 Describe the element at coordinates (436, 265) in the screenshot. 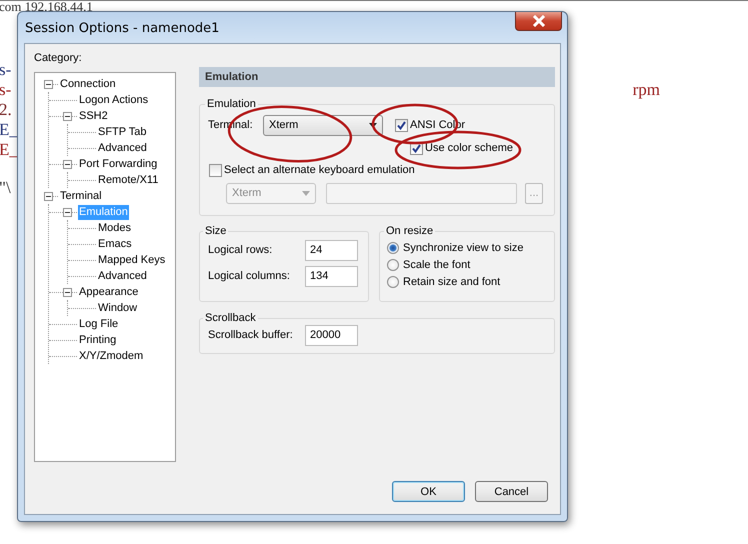

I see `radio-label: Scale the font` at that location.